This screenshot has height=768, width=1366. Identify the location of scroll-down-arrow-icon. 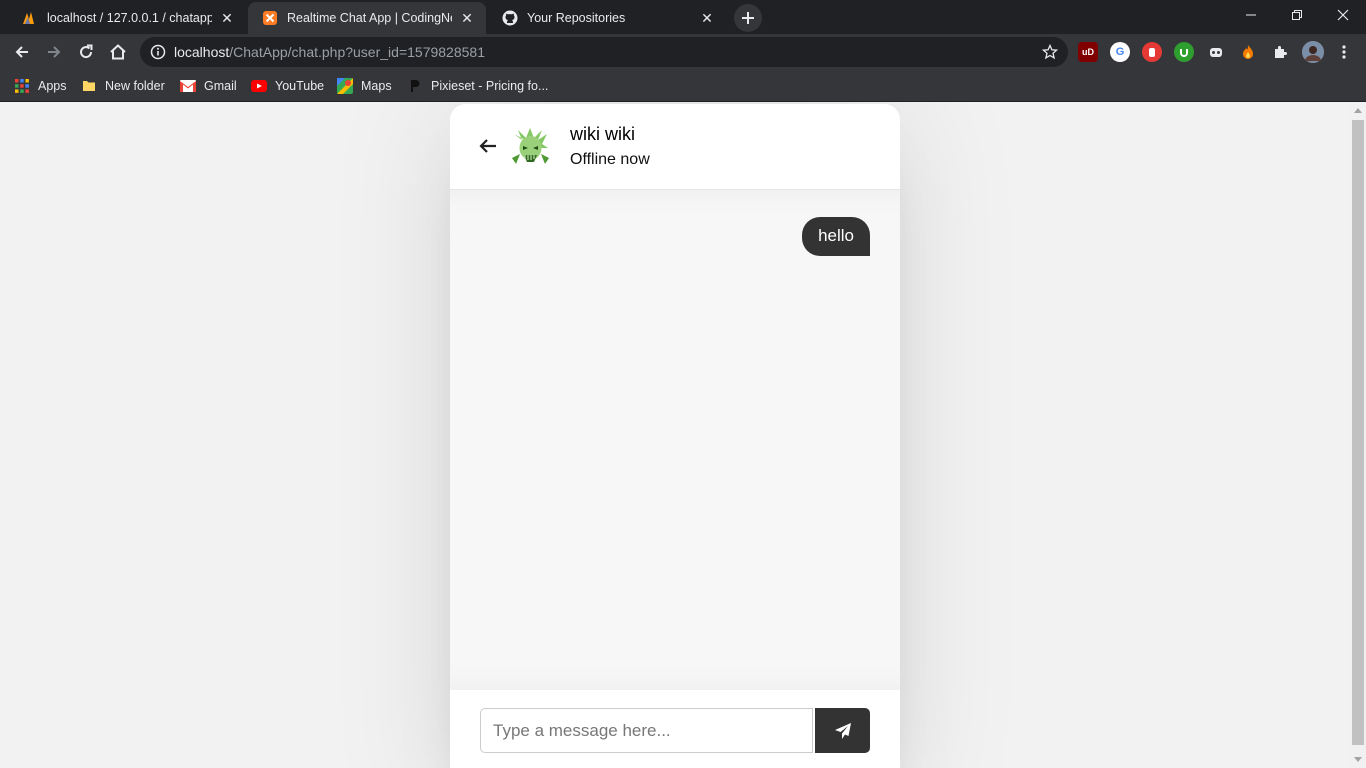
(1358, 759).